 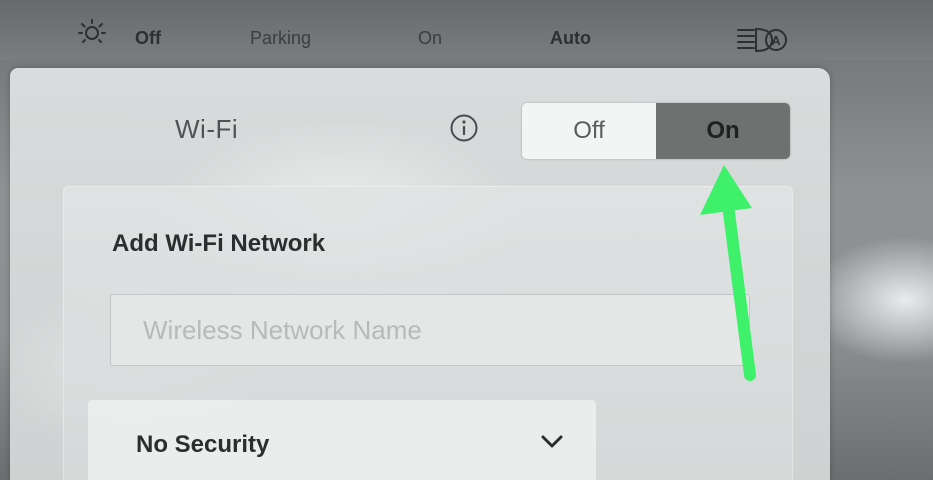 I want to click on network-name-input, so click(x=430, y=330).